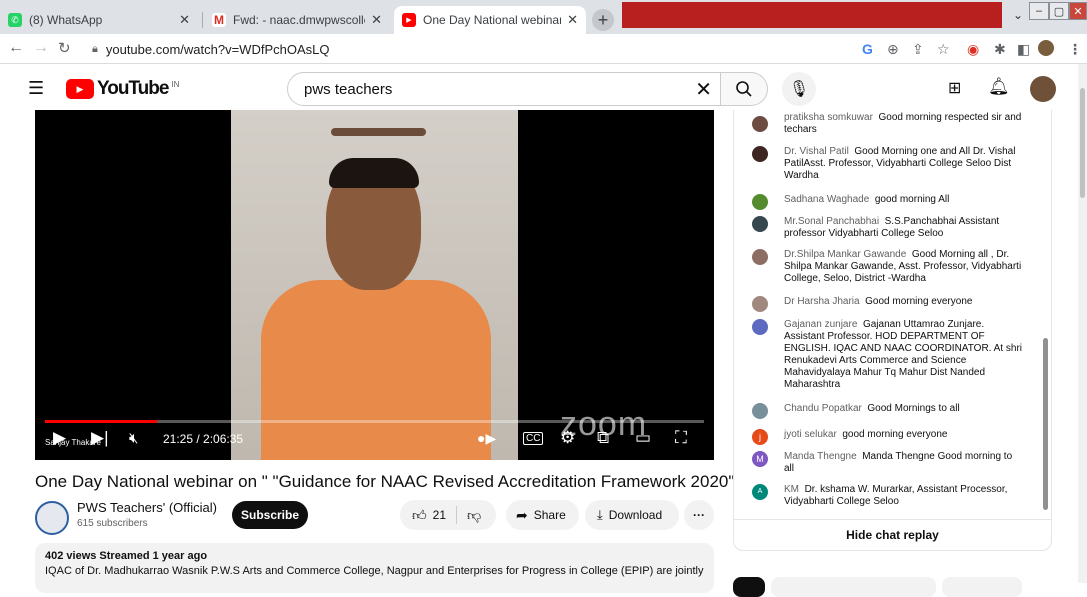 This screenshot has width=1087, height=597. I want to click on theater-mode-icon: ▭, so click(643, 438).